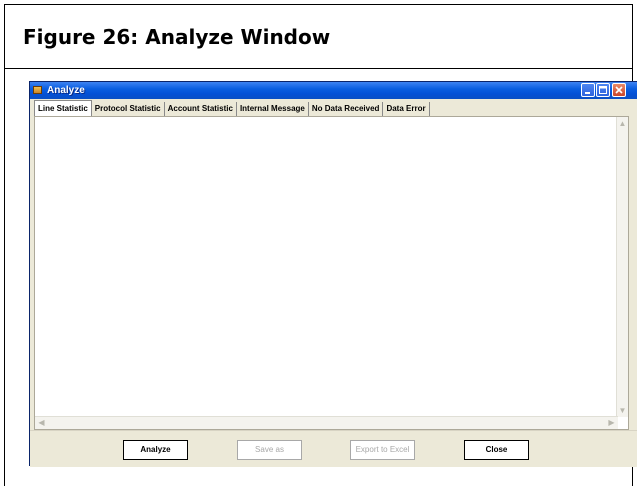 Image resolution: width=637 pixels, height=486 pixels. Describe the element at coordinates (333, 90) in the screenshot. I see `title-bar: Analyze` at that location.